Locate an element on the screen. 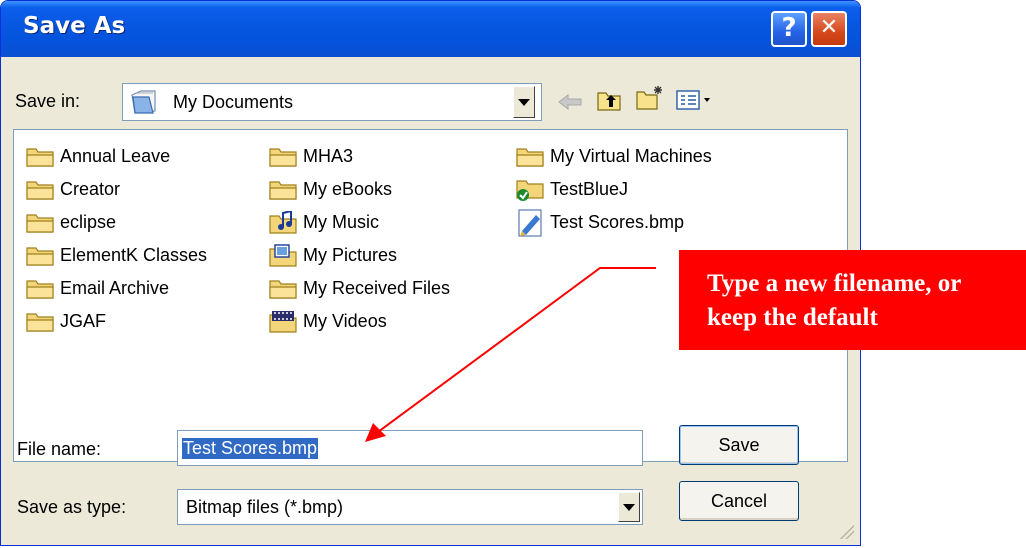 The image size is (1026, 548). file-list-item: My eBooks is located at coordinates (359, 189).